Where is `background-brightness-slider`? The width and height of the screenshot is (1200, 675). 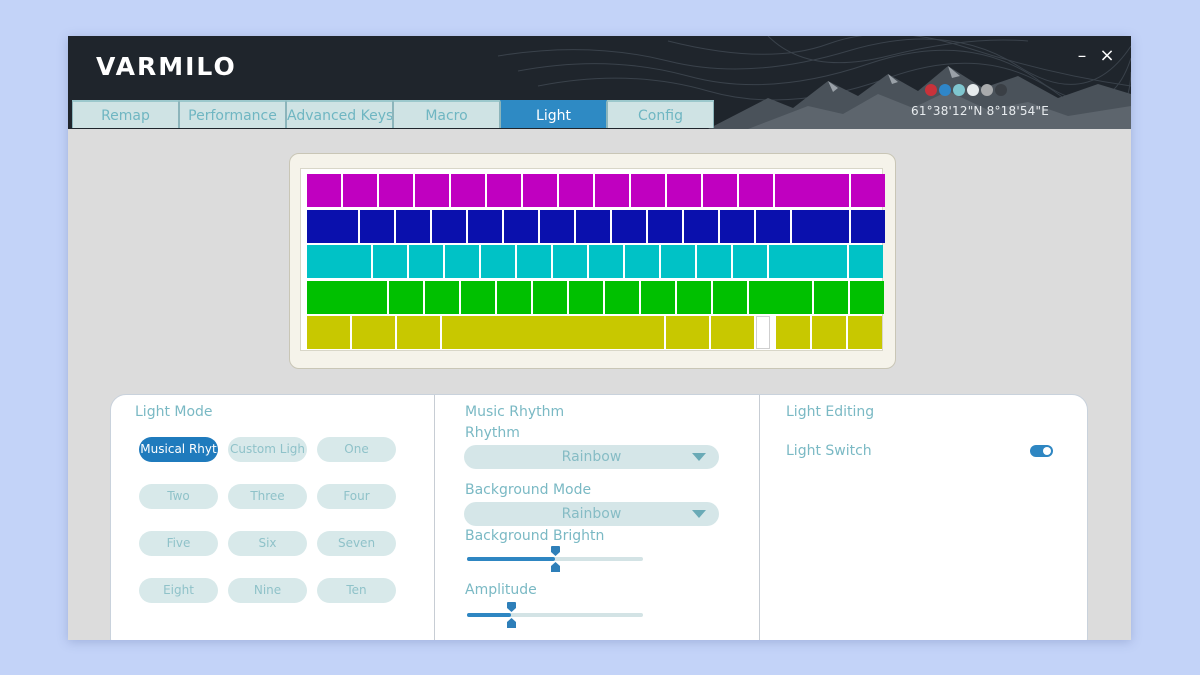 background-brightness-slider is located at coordinates (555, 559).